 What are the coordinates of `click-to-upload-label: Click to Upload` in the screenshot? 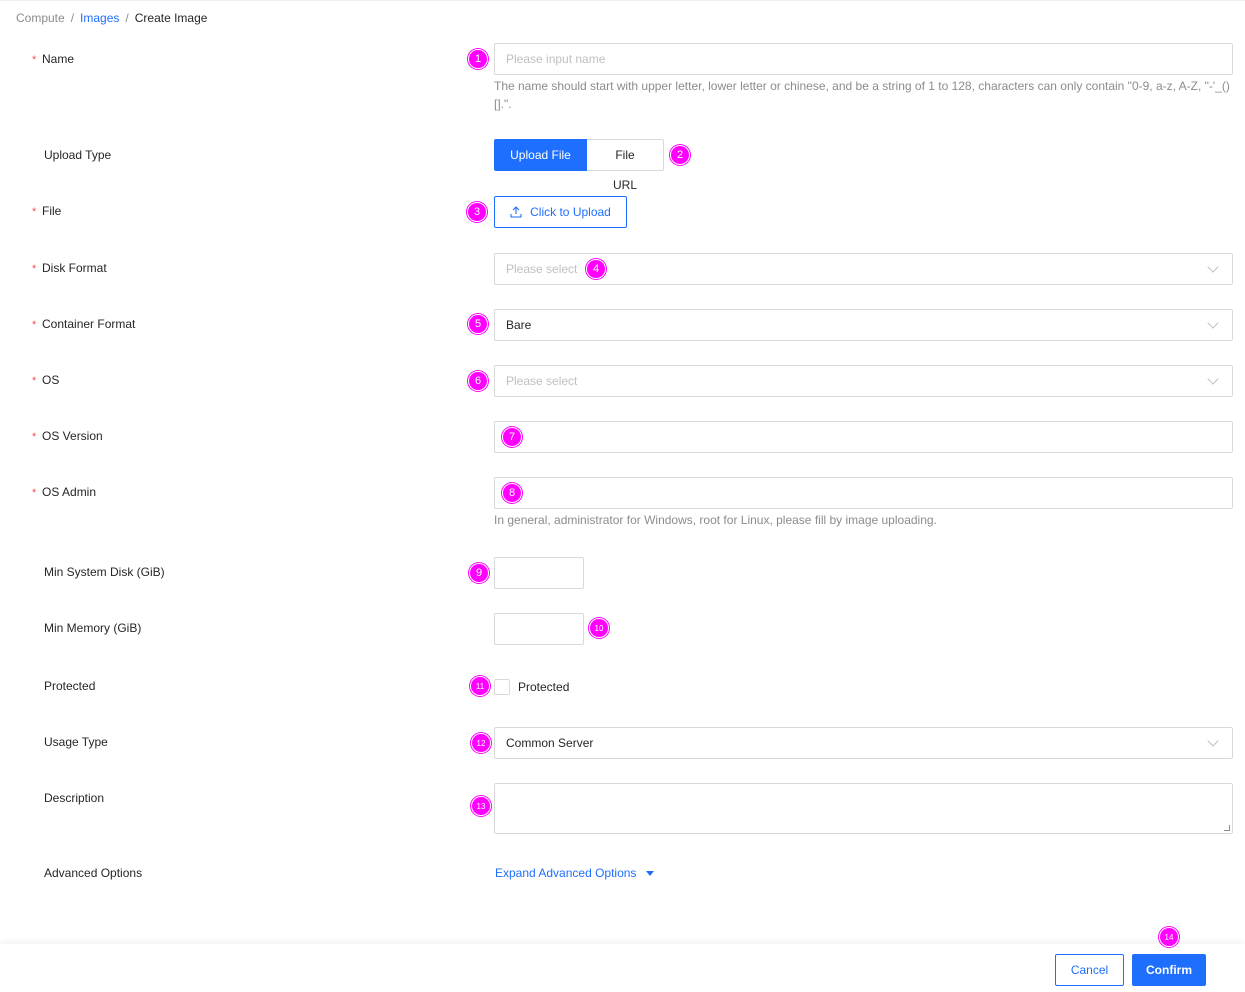 It's located at (570, 212).